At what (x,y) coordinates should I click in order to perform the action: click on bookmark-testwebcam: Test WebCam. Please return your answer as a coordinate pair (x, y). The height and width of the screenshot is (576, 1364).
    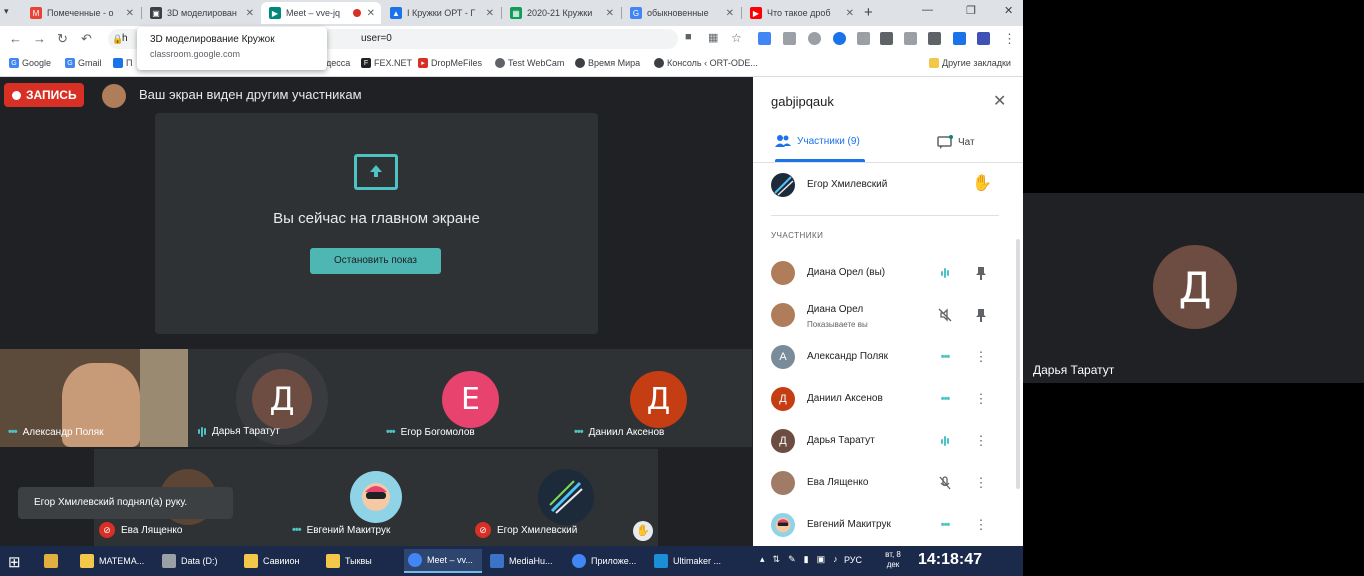
    Looking at the image, I should click on (529, 63).